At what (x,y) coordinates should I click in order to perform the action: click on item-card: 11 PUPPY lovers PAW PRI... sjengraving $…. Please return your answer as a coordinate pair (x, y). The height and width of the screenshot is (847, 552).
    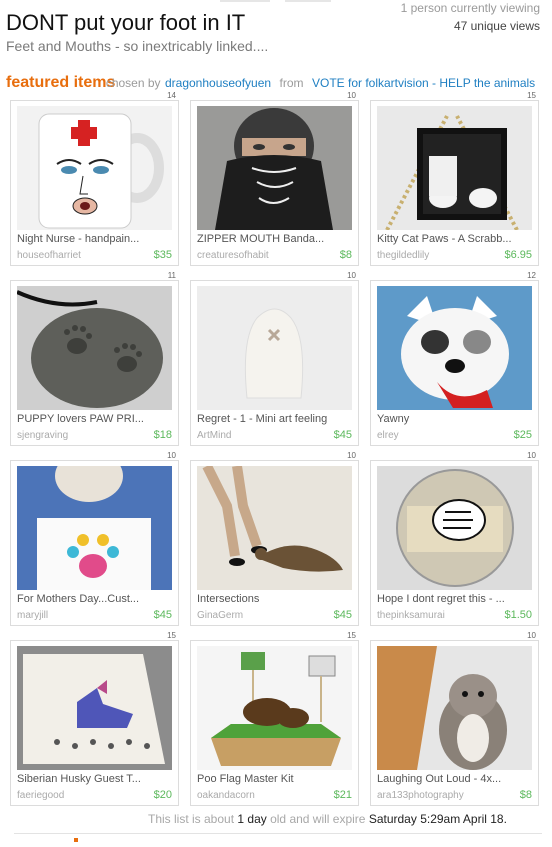
    Looking at the image, I should click on (94, 358).